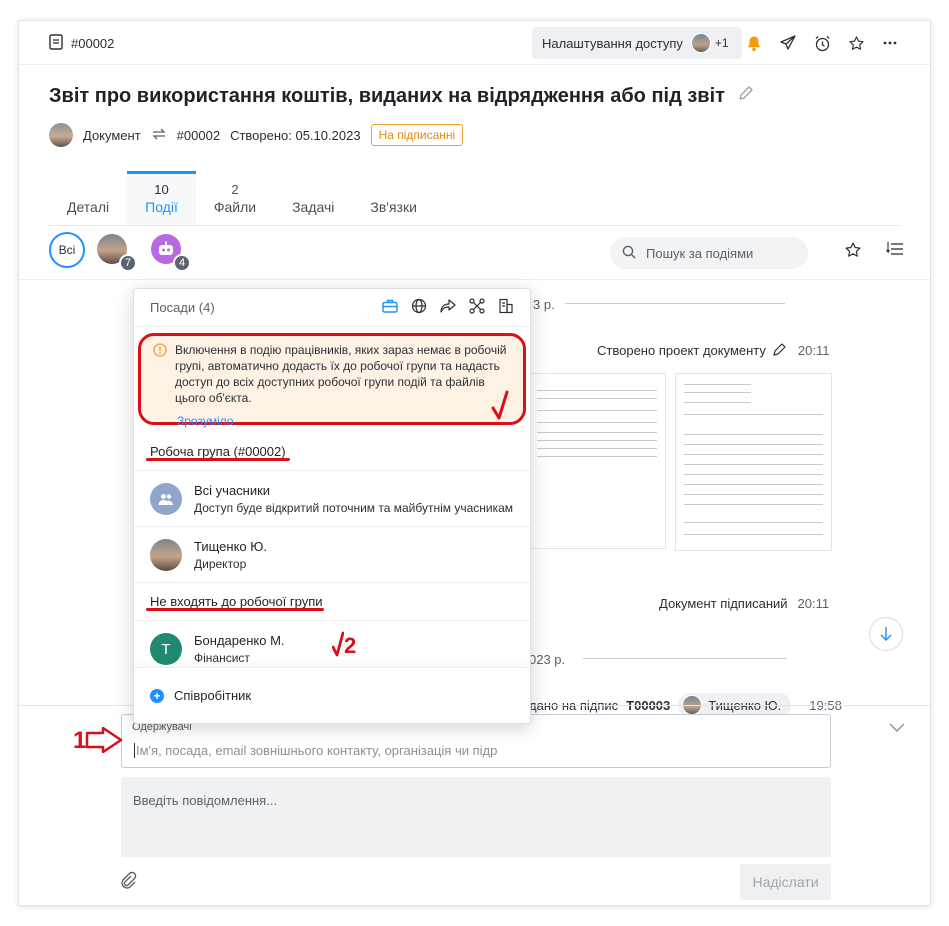  What do you see at coordinates (220, 563) in the screenshot?
I see `member-subtitle: Директор` at bounding box center [220, 563].